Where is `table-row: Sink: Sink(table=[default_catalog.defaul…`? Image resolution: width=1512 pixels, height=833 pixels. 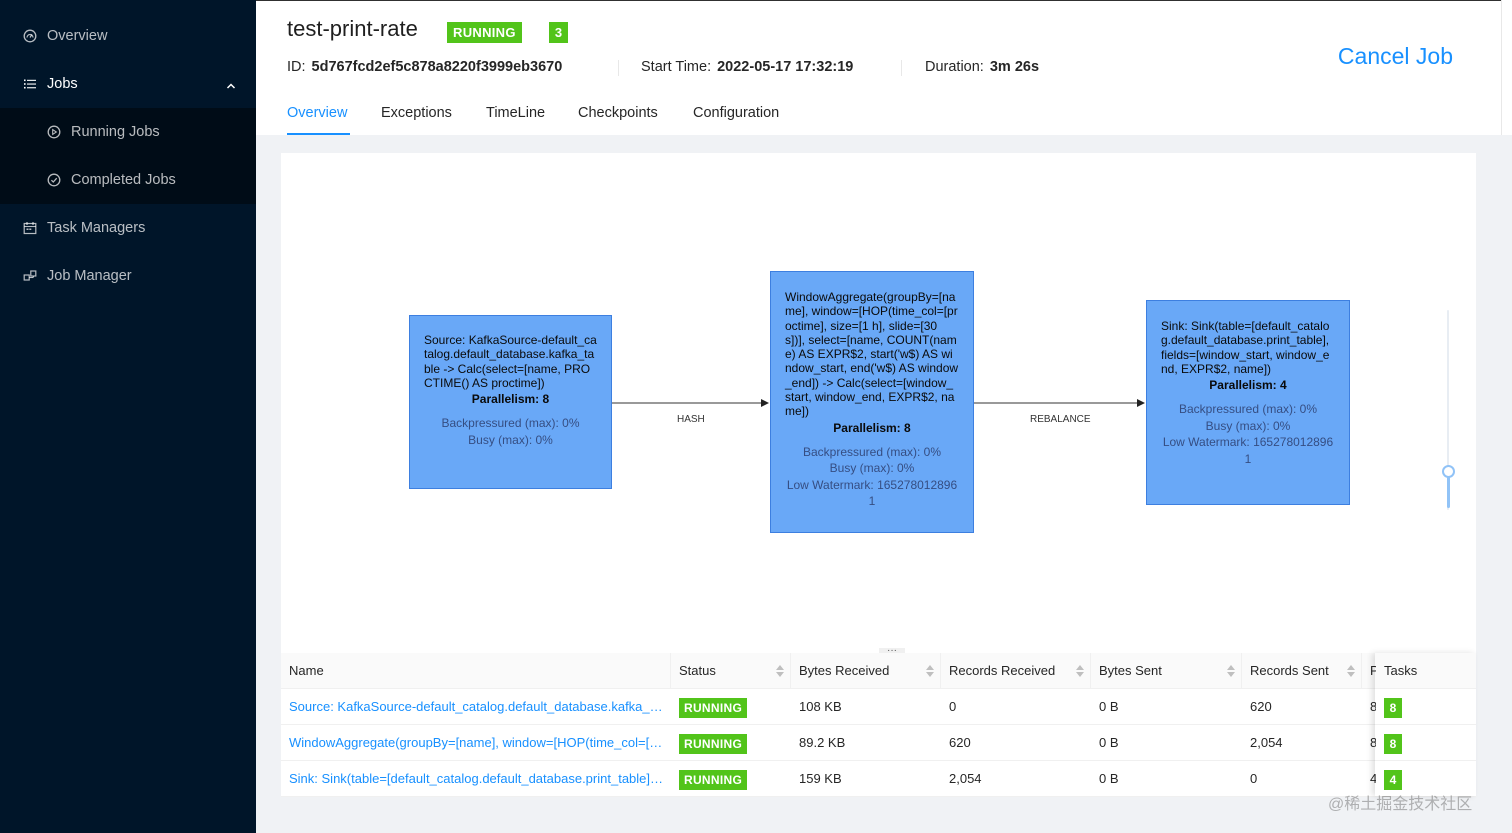
table-row: Sink: Sink(table=[default_catalog.defaul… is located at coordinates (878, 779).